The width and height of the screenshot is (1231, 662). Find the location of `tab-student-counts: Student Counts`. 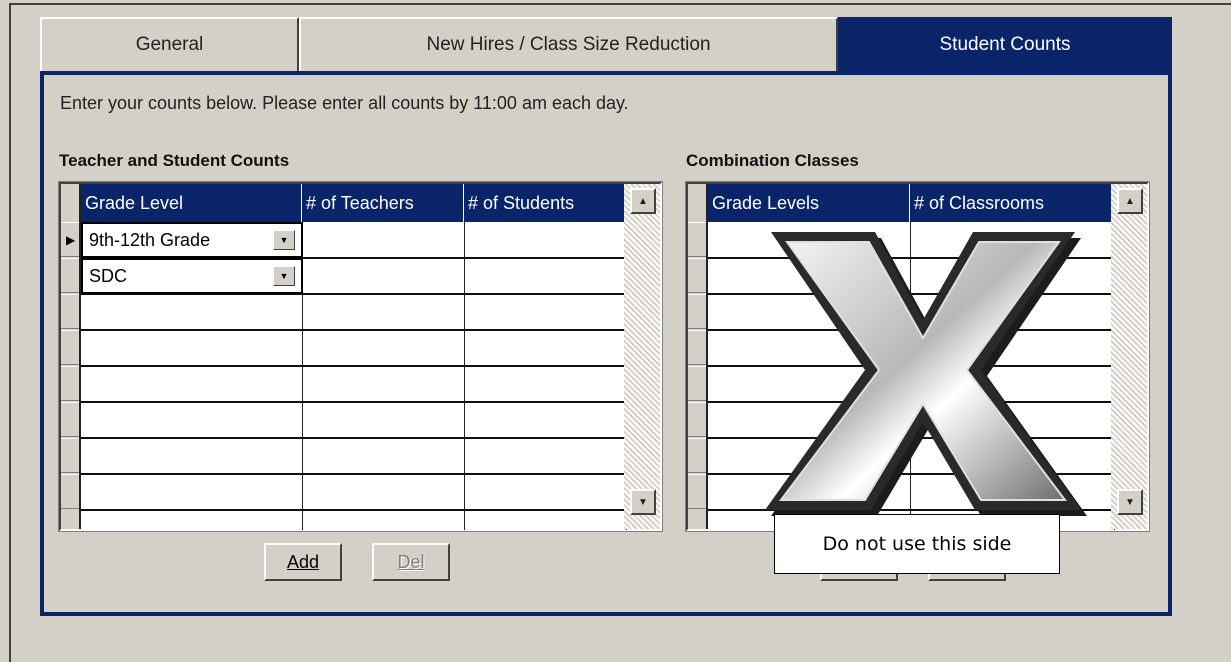

tab-student-counts: Student Counts is located at coordinates (1005, 44).